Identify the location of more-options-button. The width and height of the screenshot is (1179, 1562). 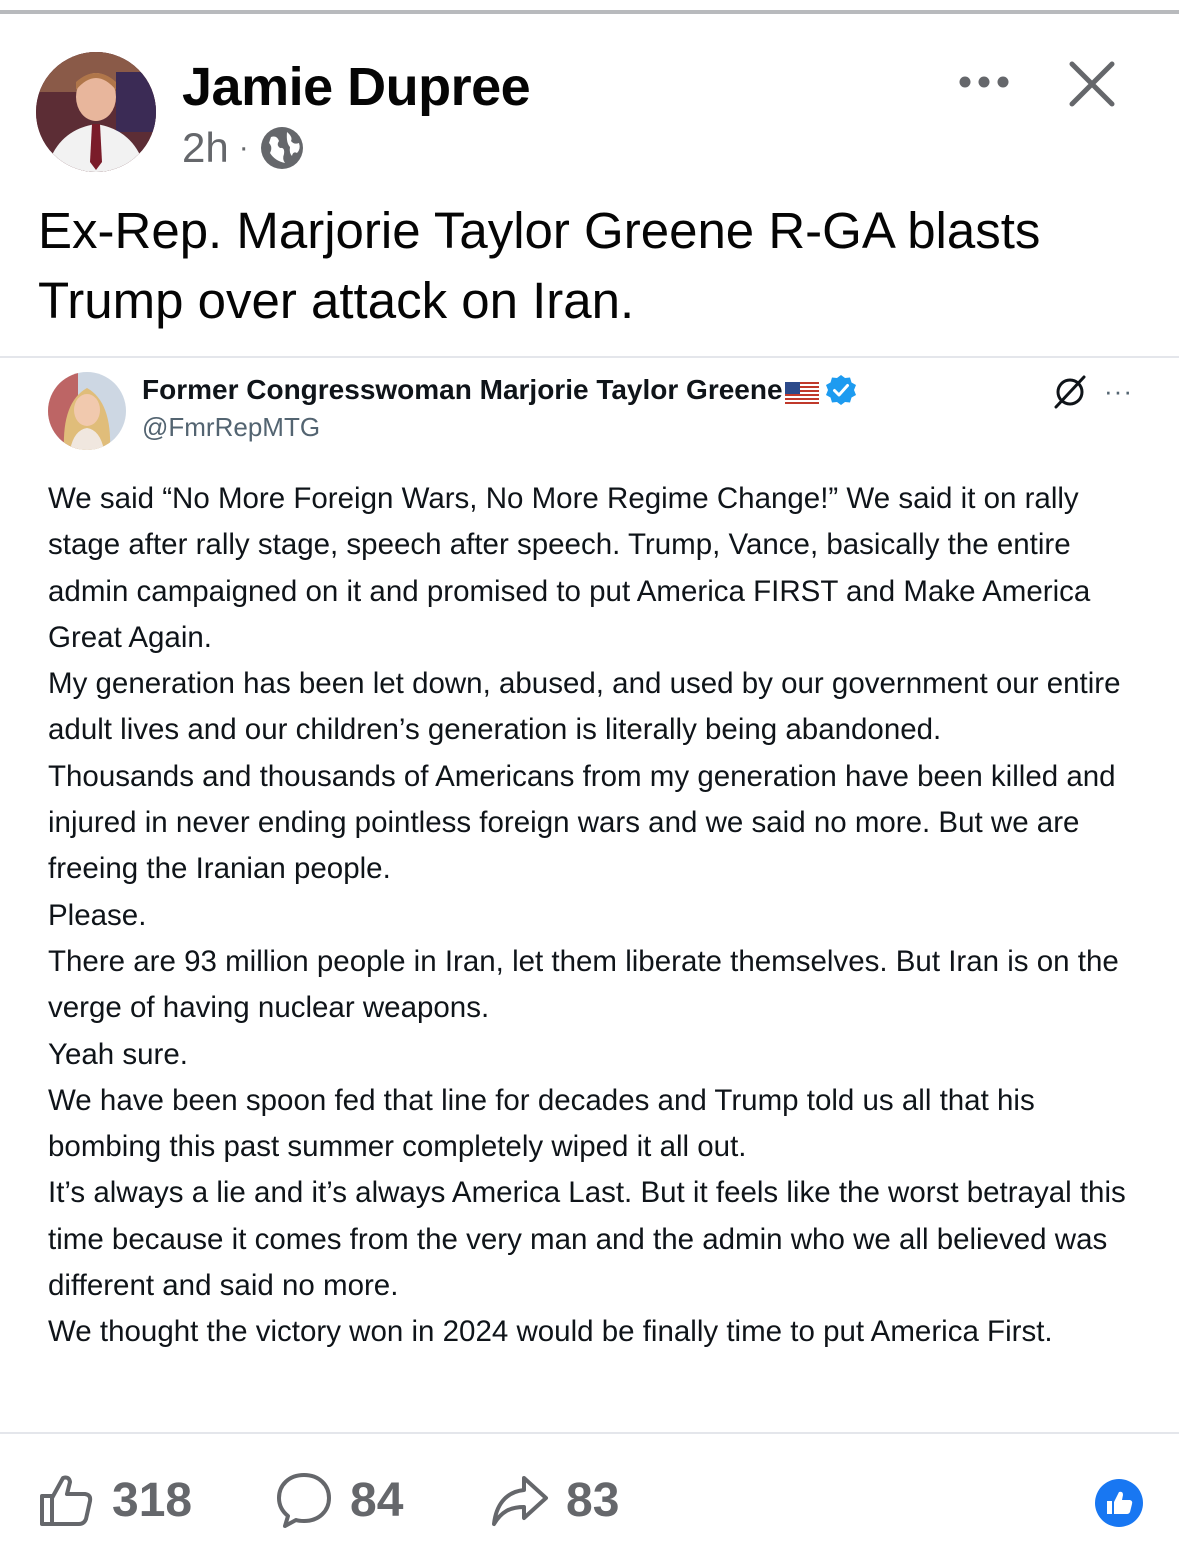
(984, 82).